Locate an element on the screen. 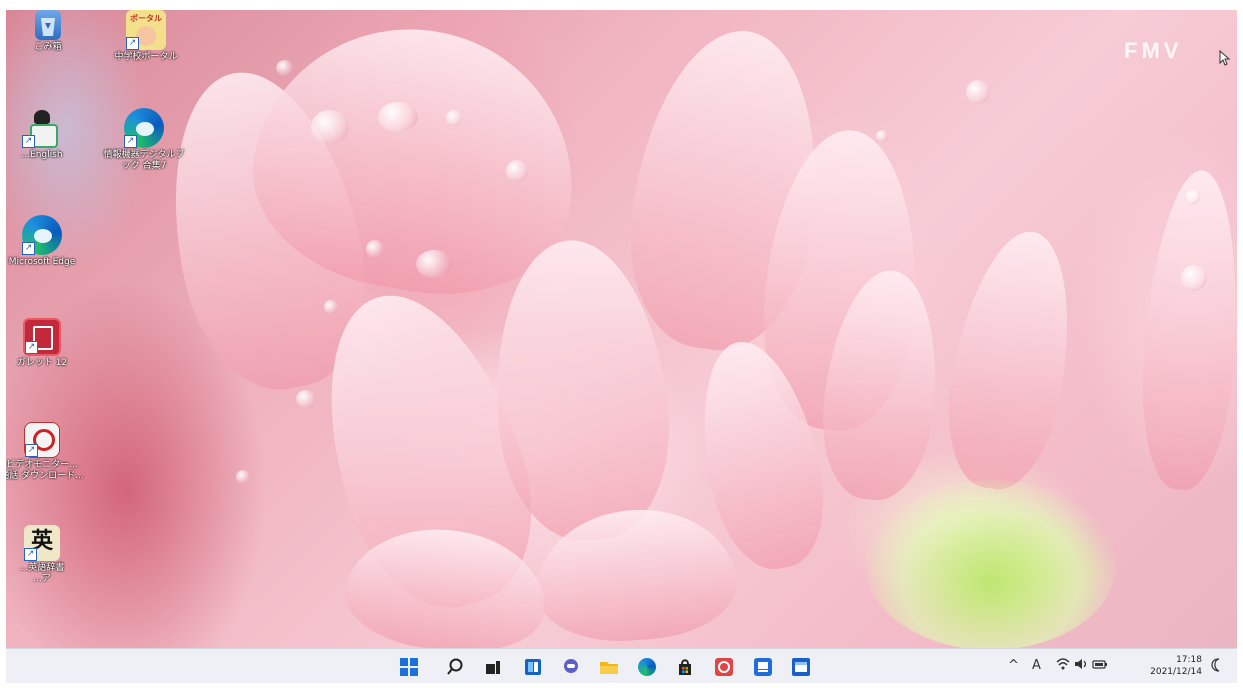 The height and width of the screenshot is (688, 1243). taskbar-edge-button is located at coordinates (647, 667).